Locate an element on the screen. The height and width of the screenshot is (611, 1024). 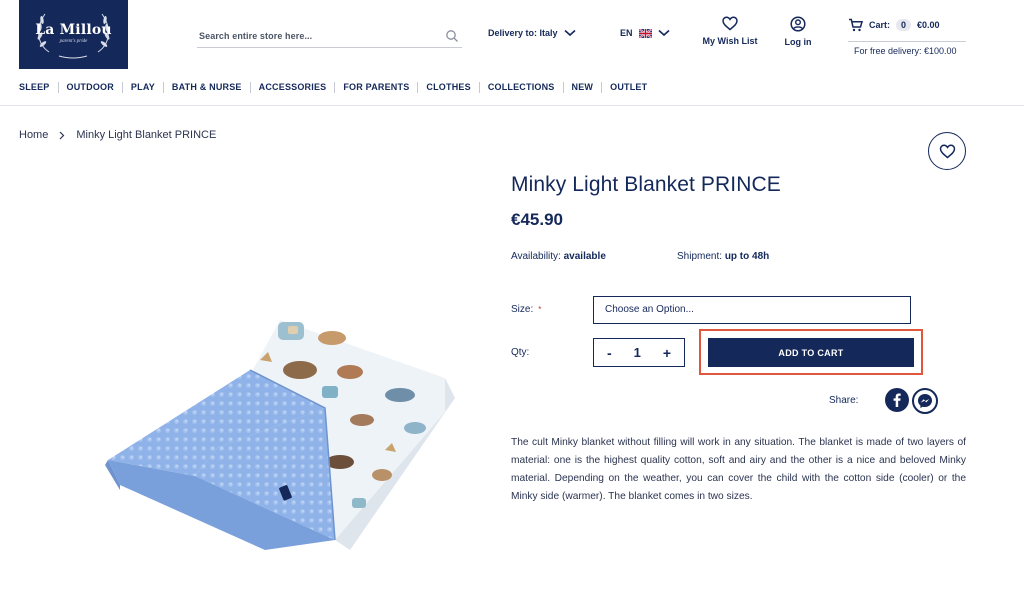
nav-item-new: NEW is located at coordinates (582, 87).